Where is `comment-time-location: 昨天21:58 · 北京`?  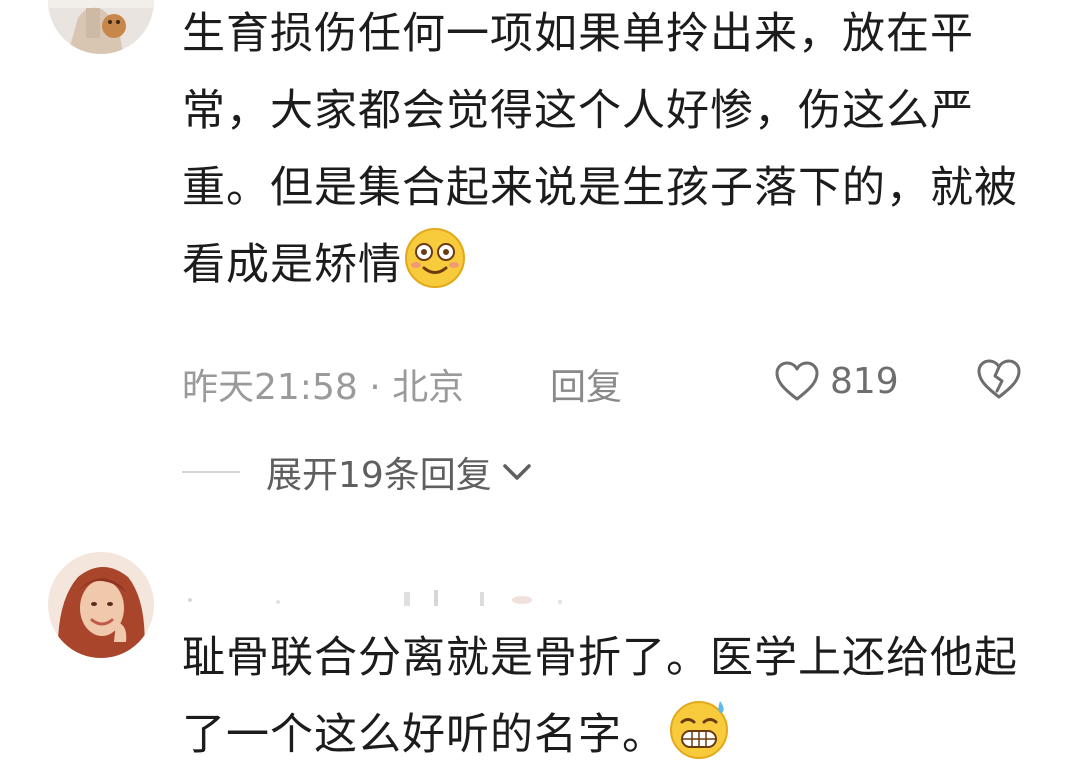
comment-time-location: 昨天21:58 · 北京 is located at coordinates (323, 387).